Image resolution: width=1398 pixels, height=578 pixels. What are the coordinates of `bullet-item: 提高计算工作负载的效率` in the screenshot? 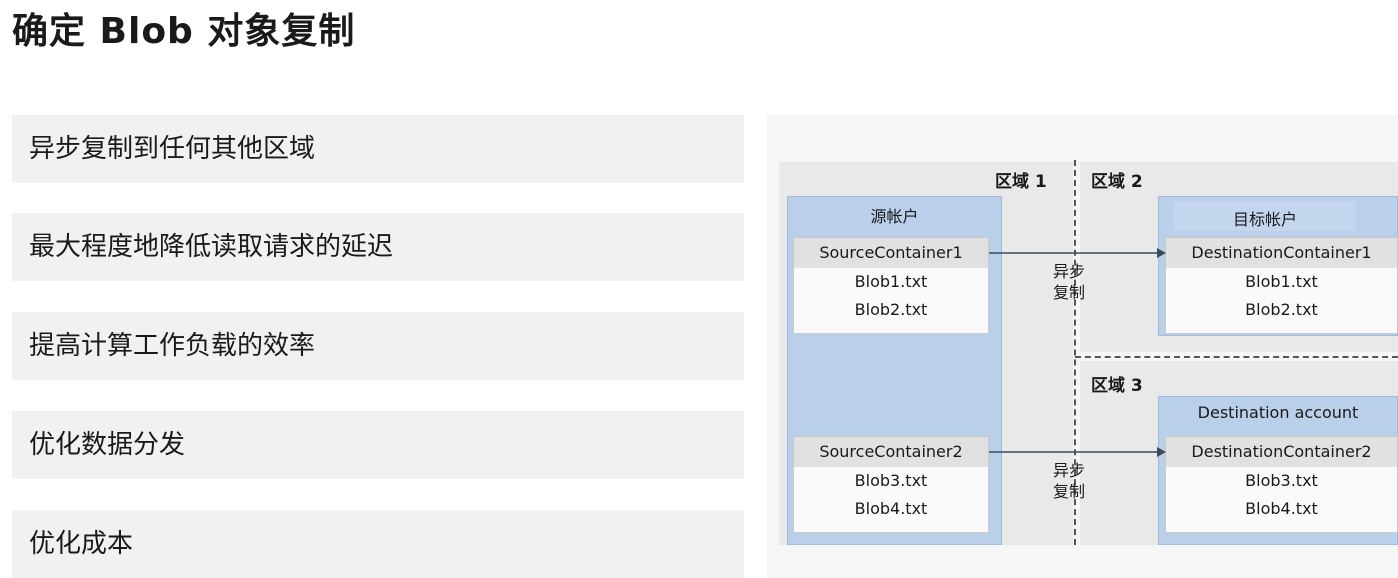 It's located at (378, 346).